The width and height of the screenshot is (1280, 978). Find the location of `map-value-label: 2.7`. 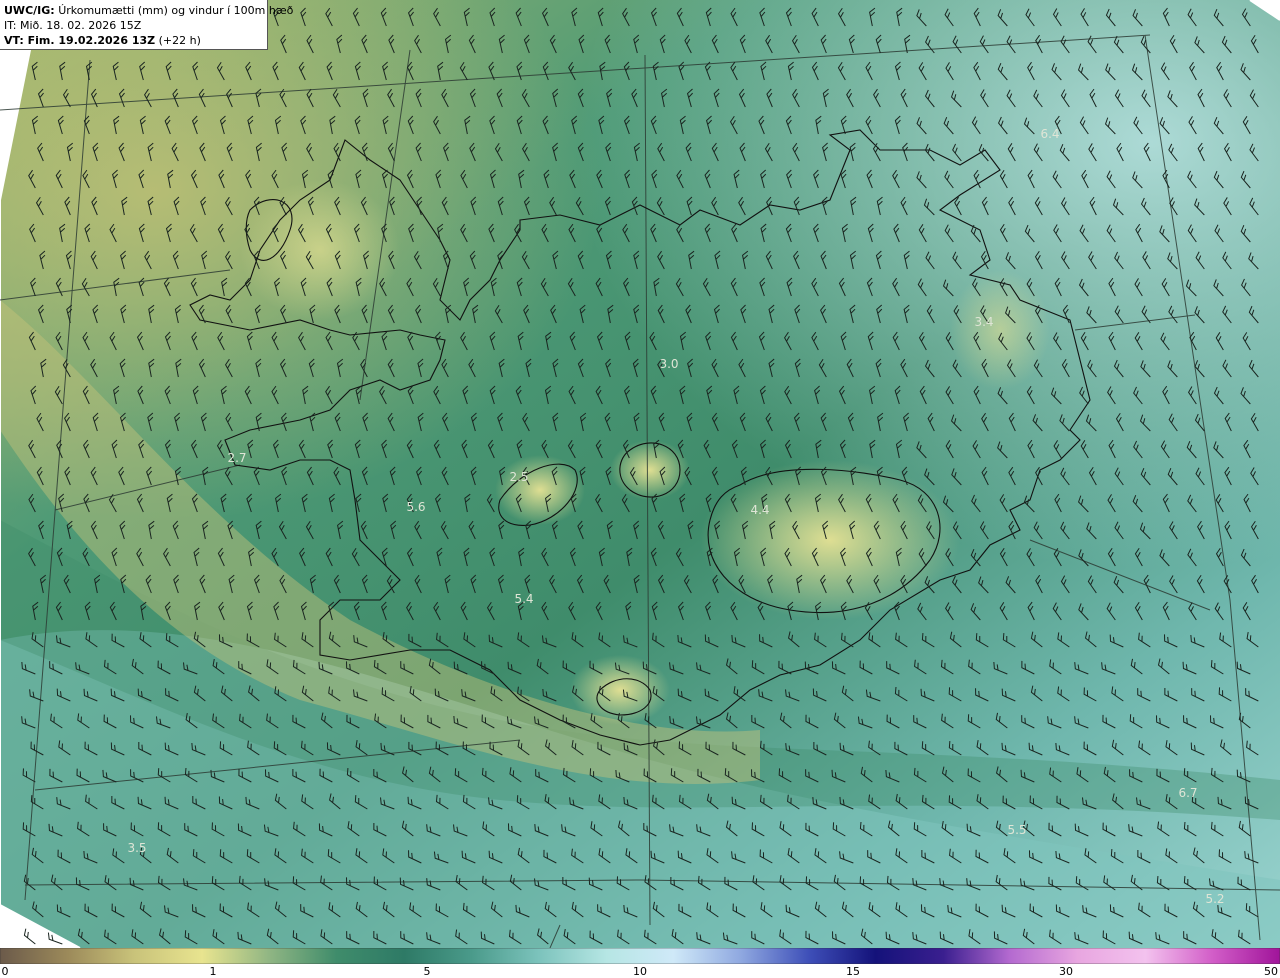

map-value-label: 2.7 is located at coordinates (236, 458).